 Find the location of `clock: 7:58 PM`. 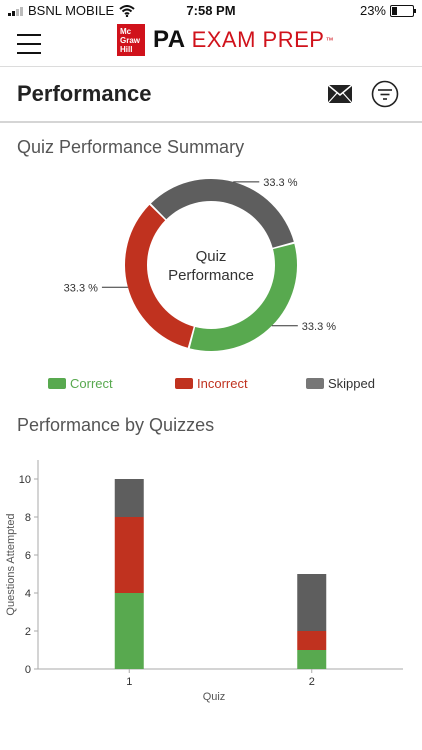

clock: 7:58 PM is located at coordinates (211, 10).